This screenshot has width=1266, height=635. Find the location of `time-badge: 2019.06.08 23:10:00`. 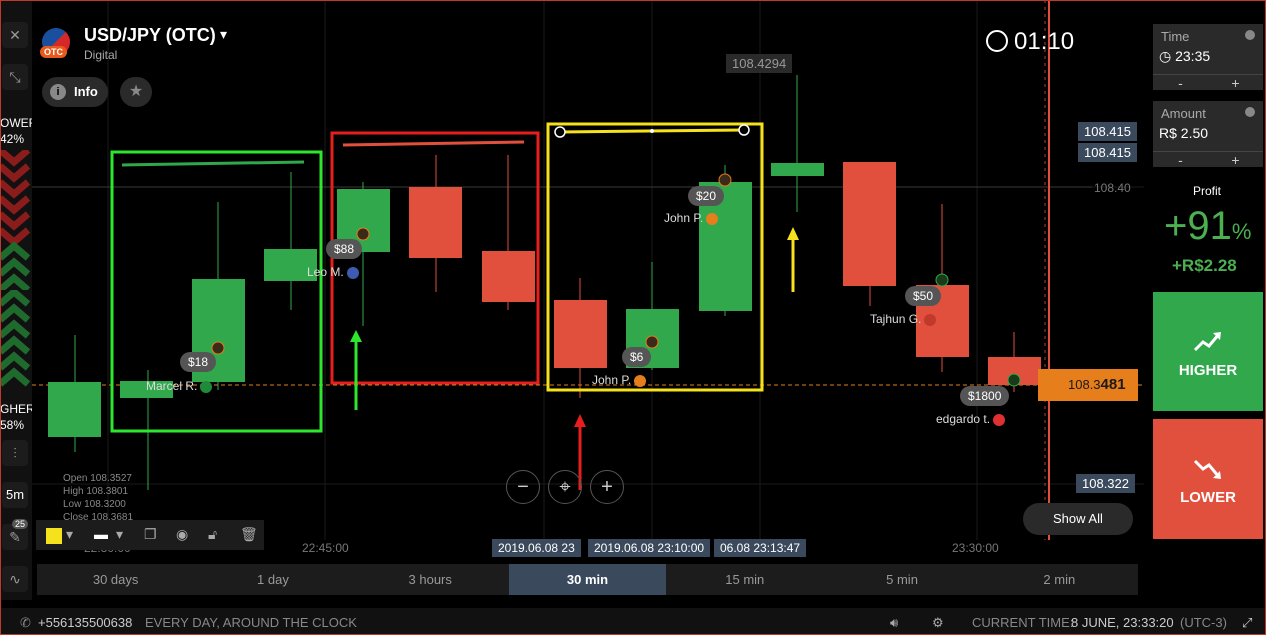

time-badge: 2019.06.08 23:10:00 is located at coordinates (649, 548).